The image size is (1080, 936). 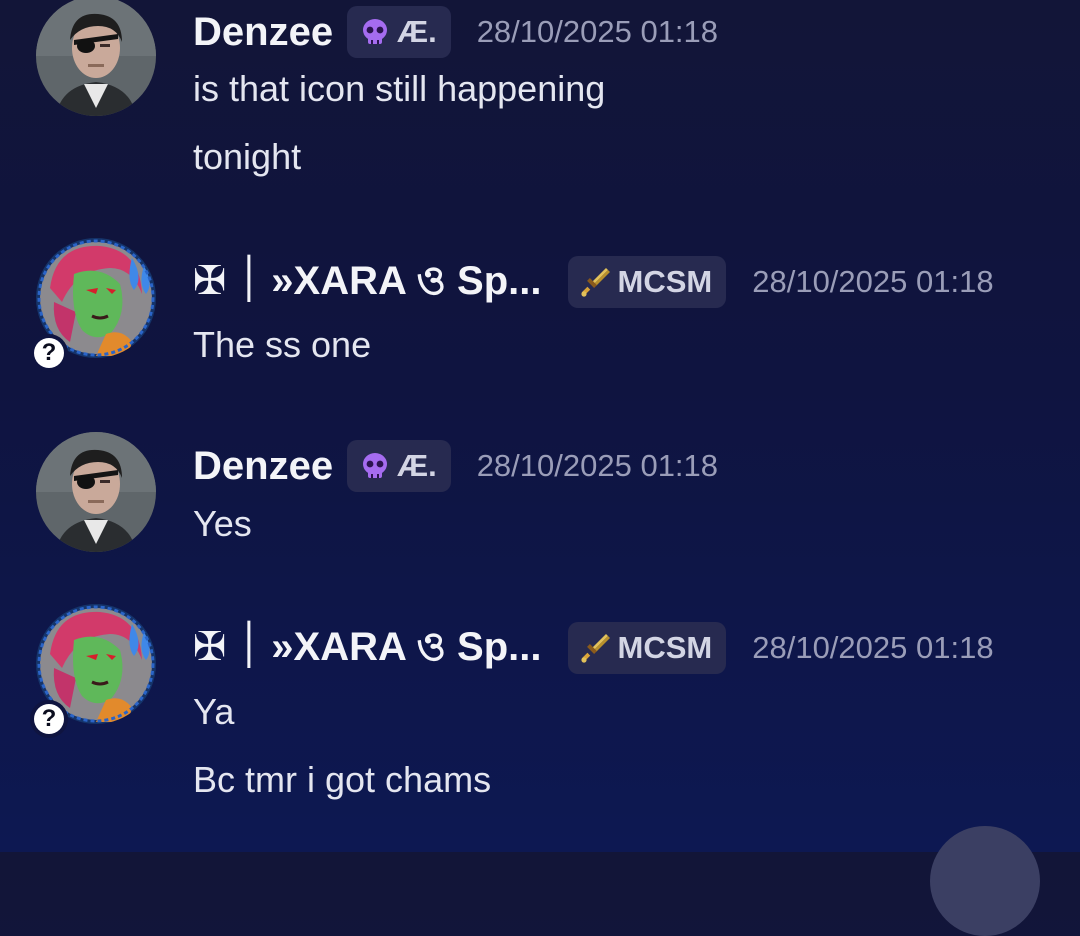 What do you see at coordinates (282, 344) in the screenshot?
I see `message-text: The ss one` at bounding box center [282, 344].